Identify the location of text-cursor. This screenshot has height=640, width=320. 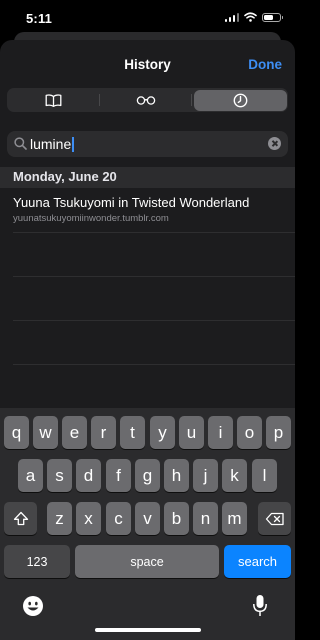
(73, 144).